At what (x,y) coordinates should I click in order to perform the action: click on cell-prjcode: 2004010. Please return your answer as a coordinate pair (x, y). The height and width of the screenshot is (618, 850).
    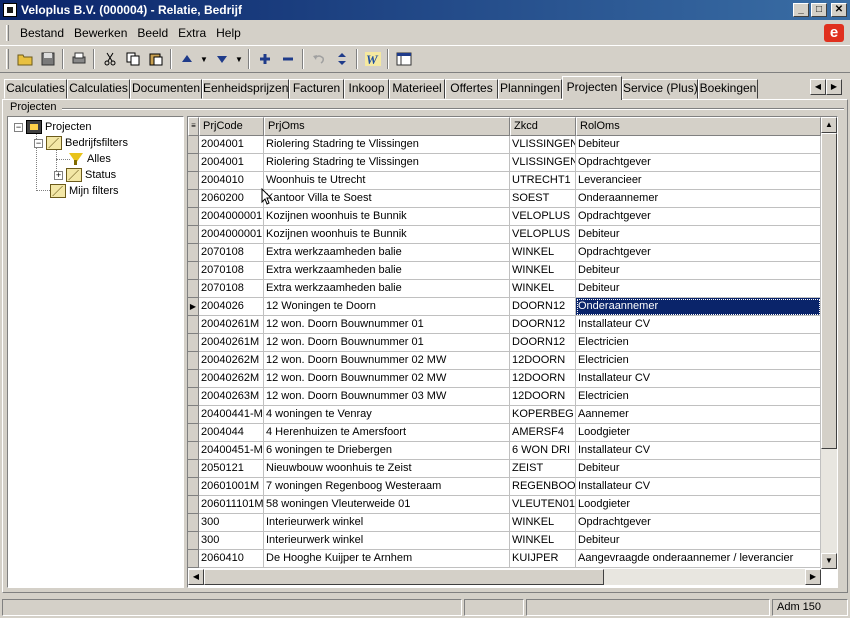
    Looking at the image, I should click on (231, 181).